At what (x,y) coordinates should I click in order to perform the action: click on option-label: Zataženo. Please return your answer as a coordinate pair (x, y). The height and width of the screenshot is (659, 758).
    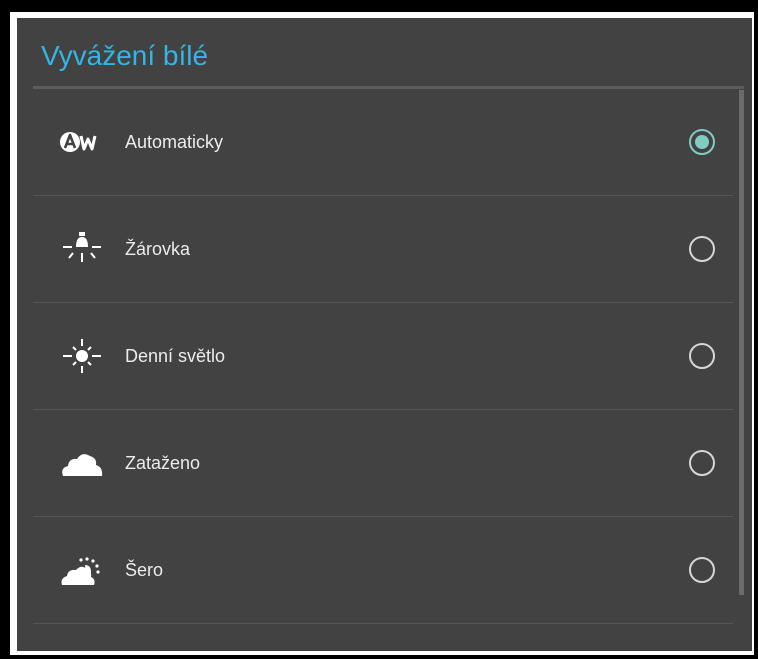
    Looking at the image, I should click on (163, 463).